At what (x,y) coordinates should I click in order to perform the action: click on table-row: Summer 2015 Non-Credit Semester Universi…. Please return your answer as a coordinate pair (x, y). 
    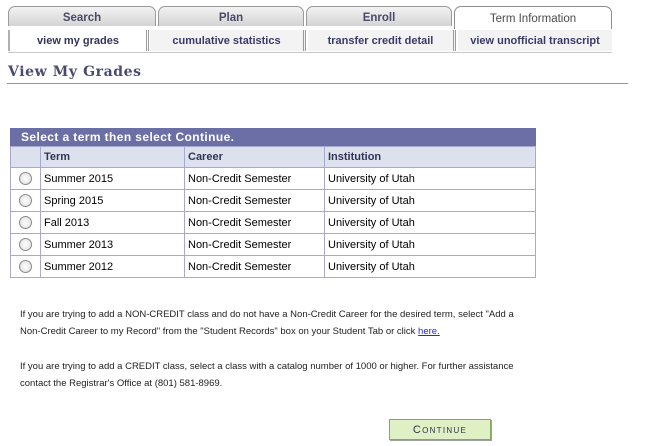
    Looking at the image, I should click on (273, 178).